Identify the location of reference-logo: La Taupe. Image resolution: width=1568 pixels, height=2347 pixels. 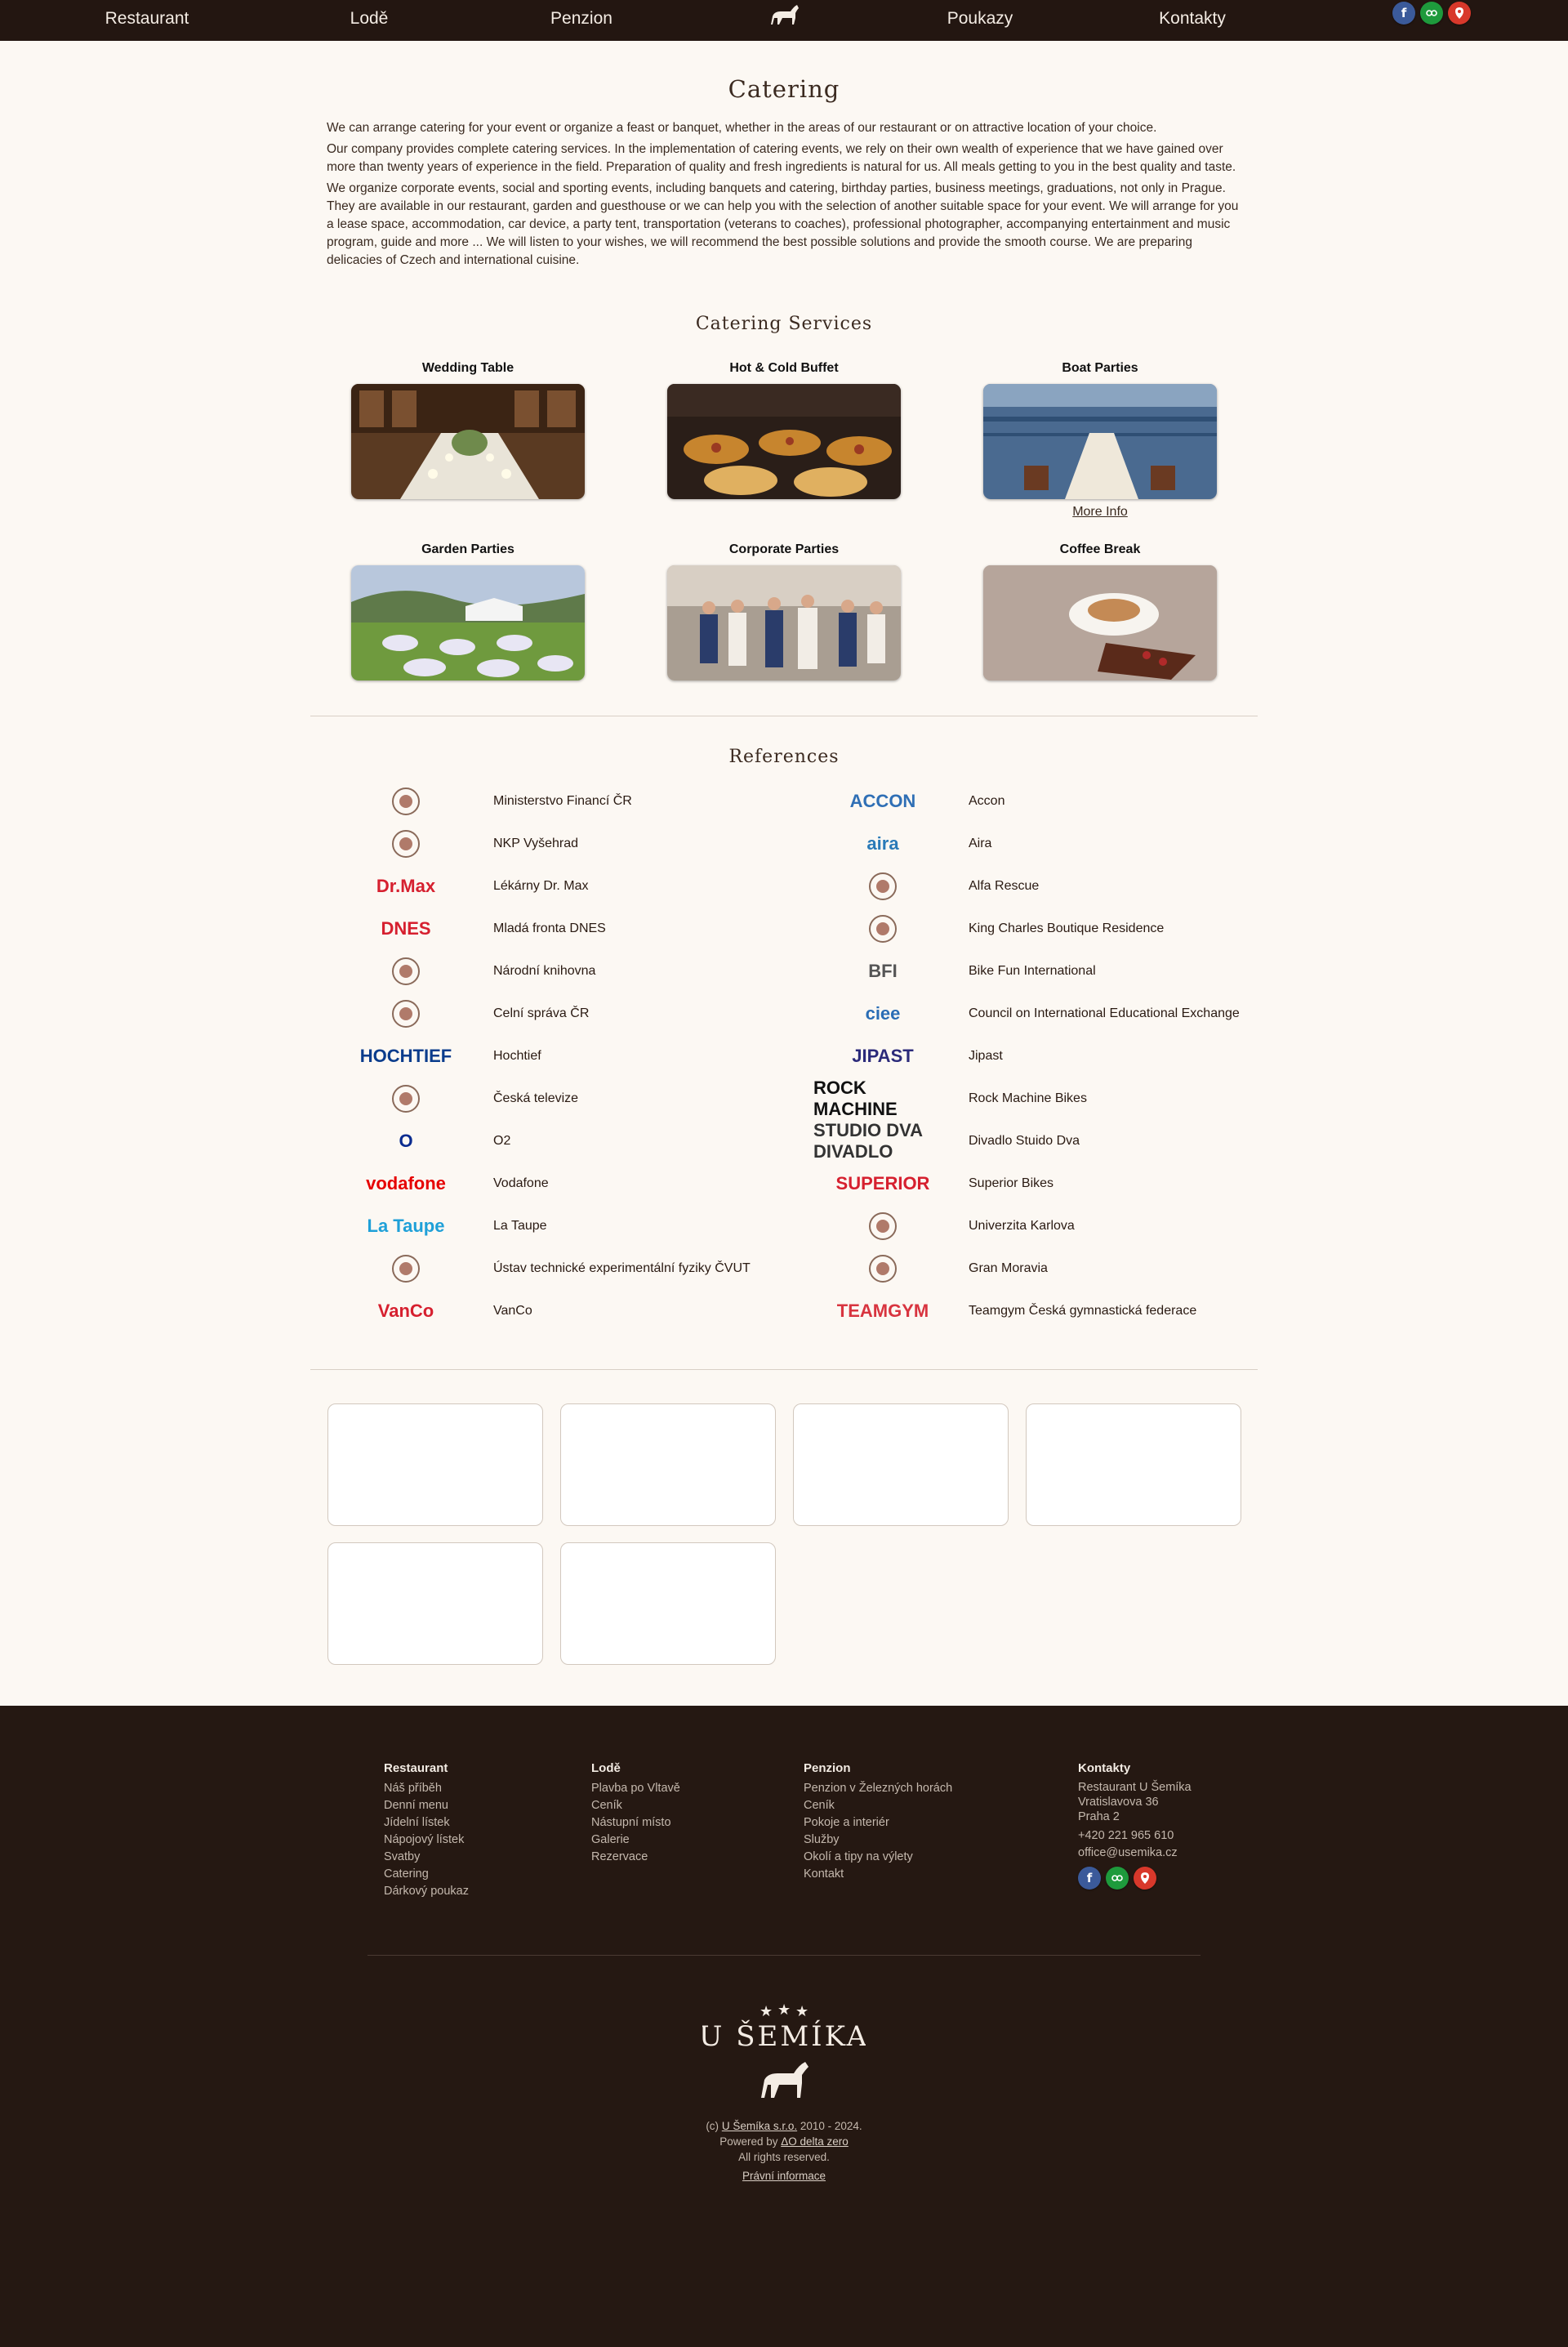
(405, 1226).